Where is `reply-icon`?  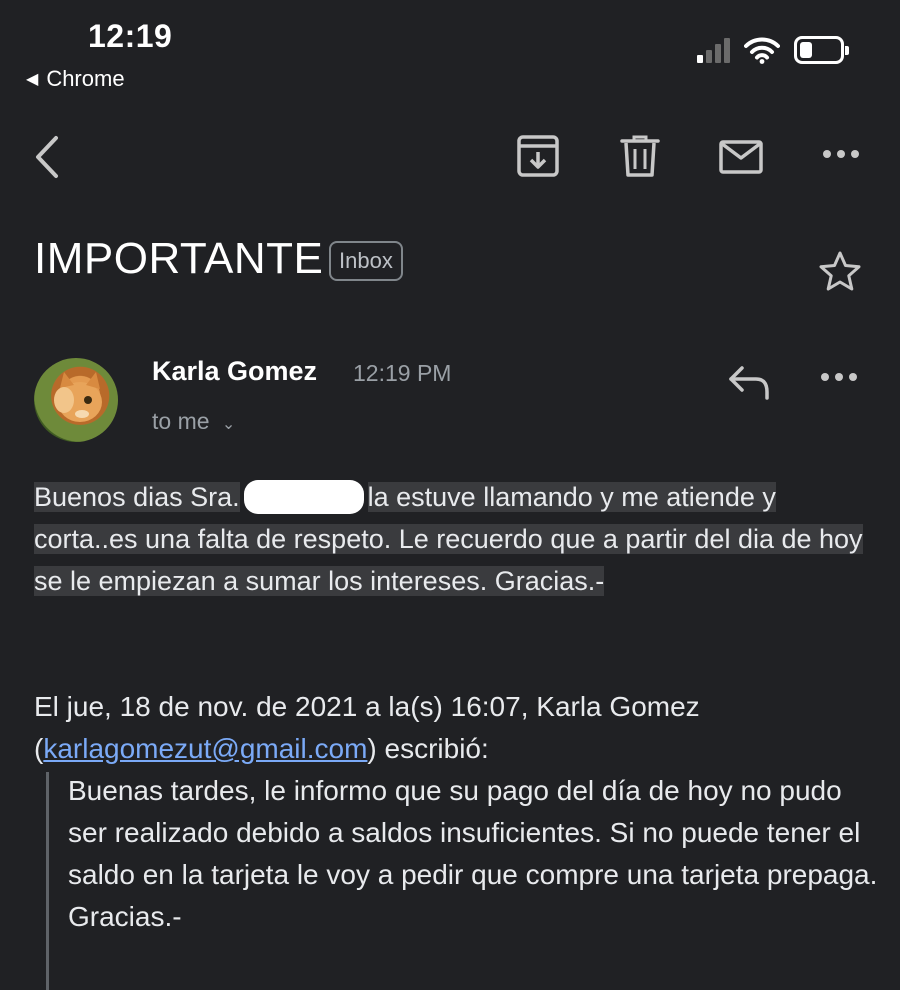 reply-icon is located at coordinates (749, 383).